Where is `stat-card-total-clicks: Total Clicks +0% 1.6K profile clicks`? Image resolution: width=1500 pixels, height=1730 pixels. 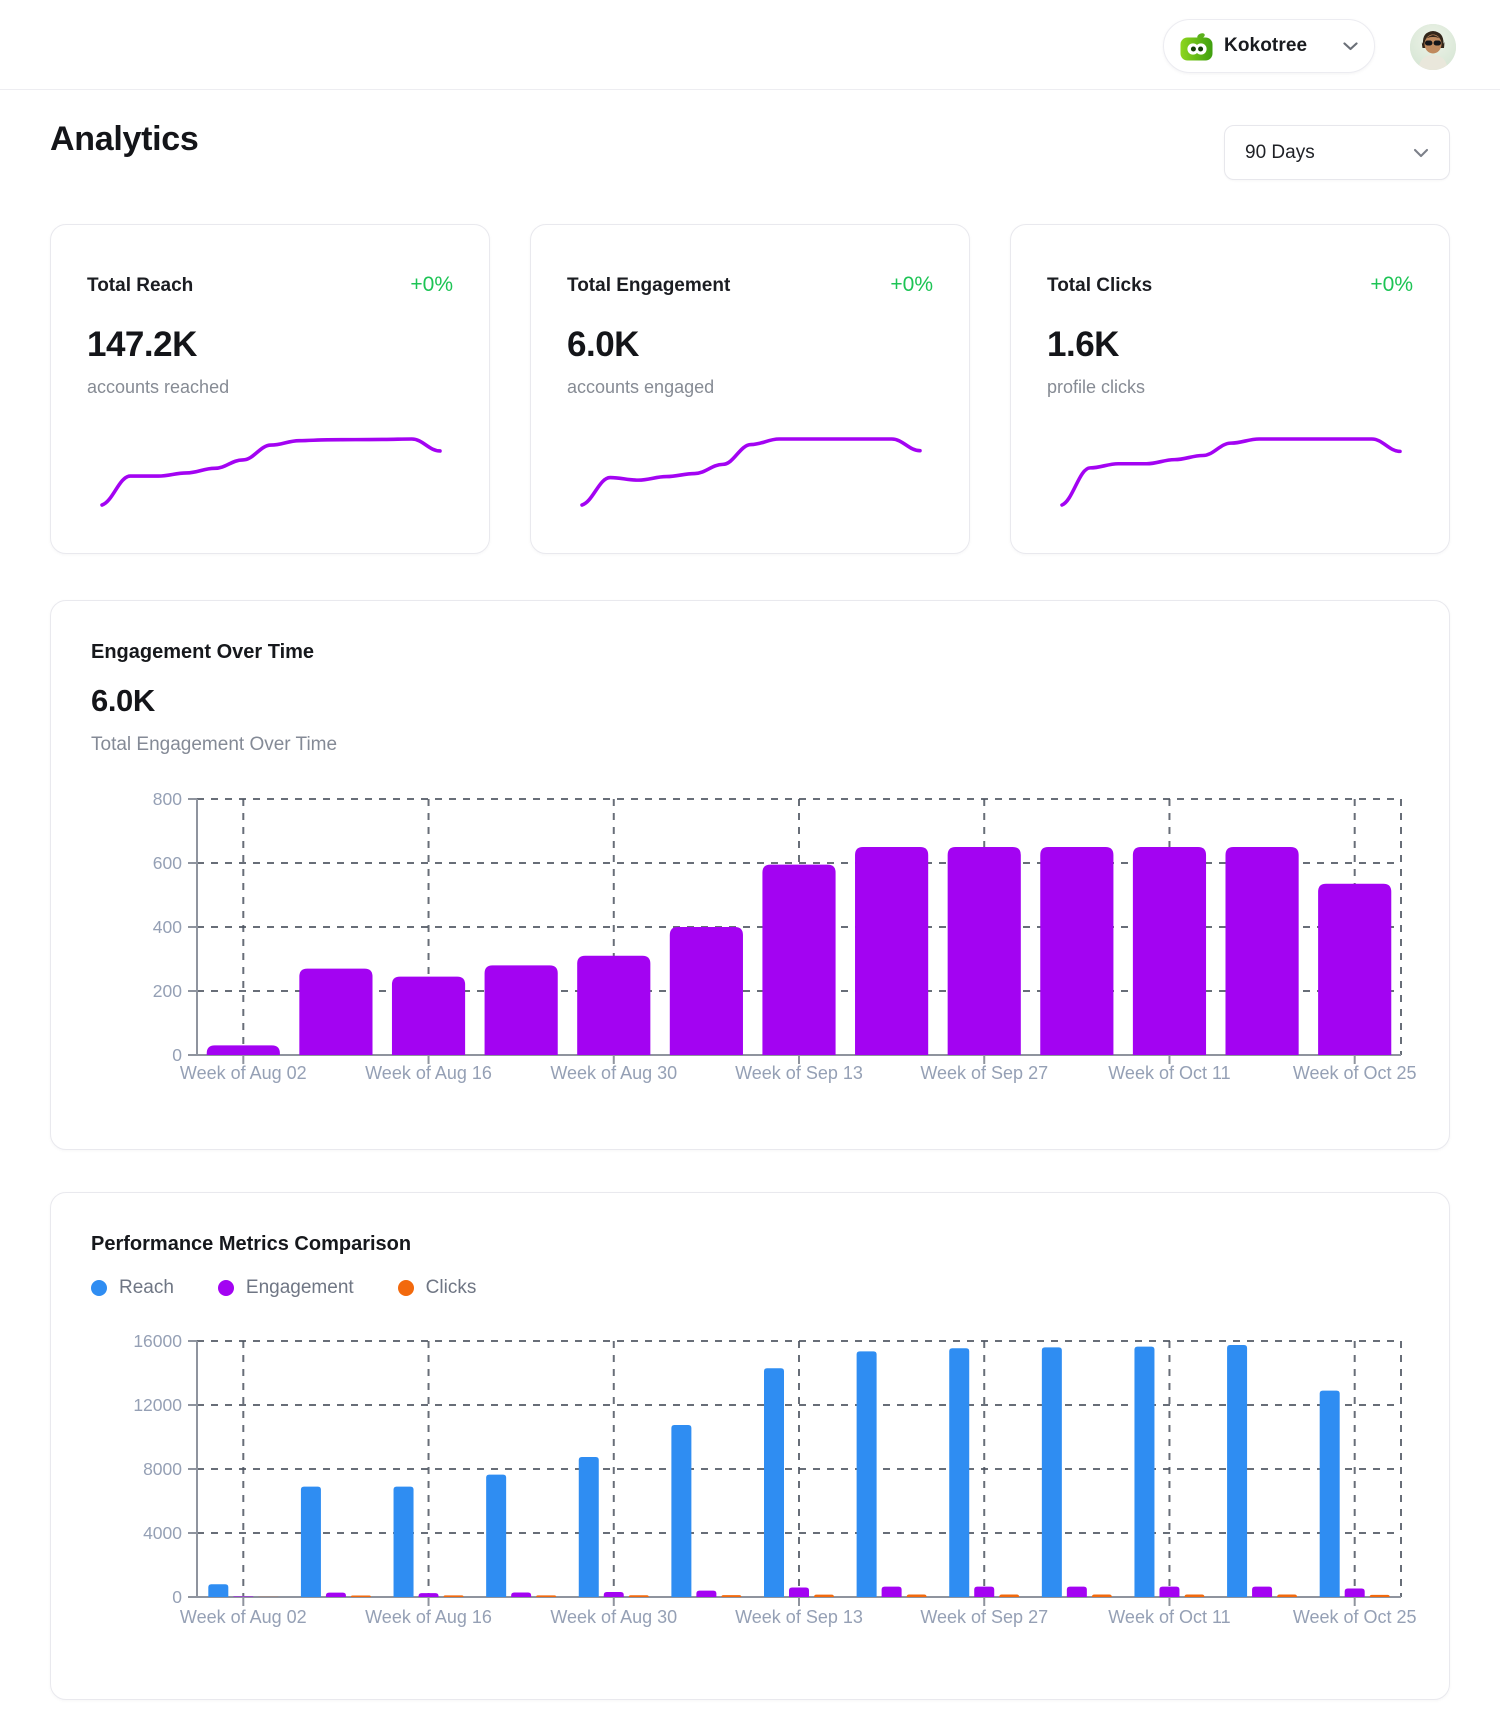 stat-card-total-clicks: Total Clicks +0% 1.6K profile clicks is located at coordinates (1230, 389).